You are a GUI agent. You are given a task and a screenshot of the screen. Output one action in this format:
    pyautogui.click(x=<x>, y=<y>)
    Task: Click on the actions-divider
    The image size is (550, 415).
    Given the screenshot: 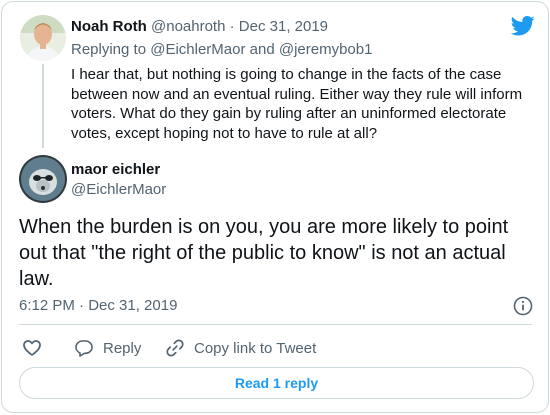 What is the action you would take?
    pyautogui.click(x=275, y=324)
    